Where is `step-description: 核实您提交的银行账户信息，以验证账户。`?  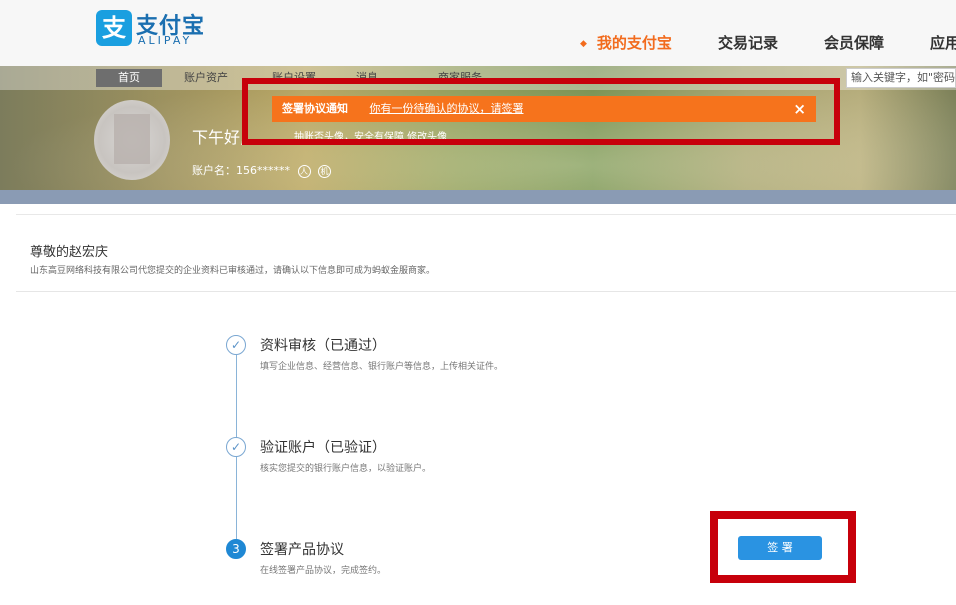 step-description: 核实您提交的银行账户信息，以验证账户。 is located at coordinates (346, 469).